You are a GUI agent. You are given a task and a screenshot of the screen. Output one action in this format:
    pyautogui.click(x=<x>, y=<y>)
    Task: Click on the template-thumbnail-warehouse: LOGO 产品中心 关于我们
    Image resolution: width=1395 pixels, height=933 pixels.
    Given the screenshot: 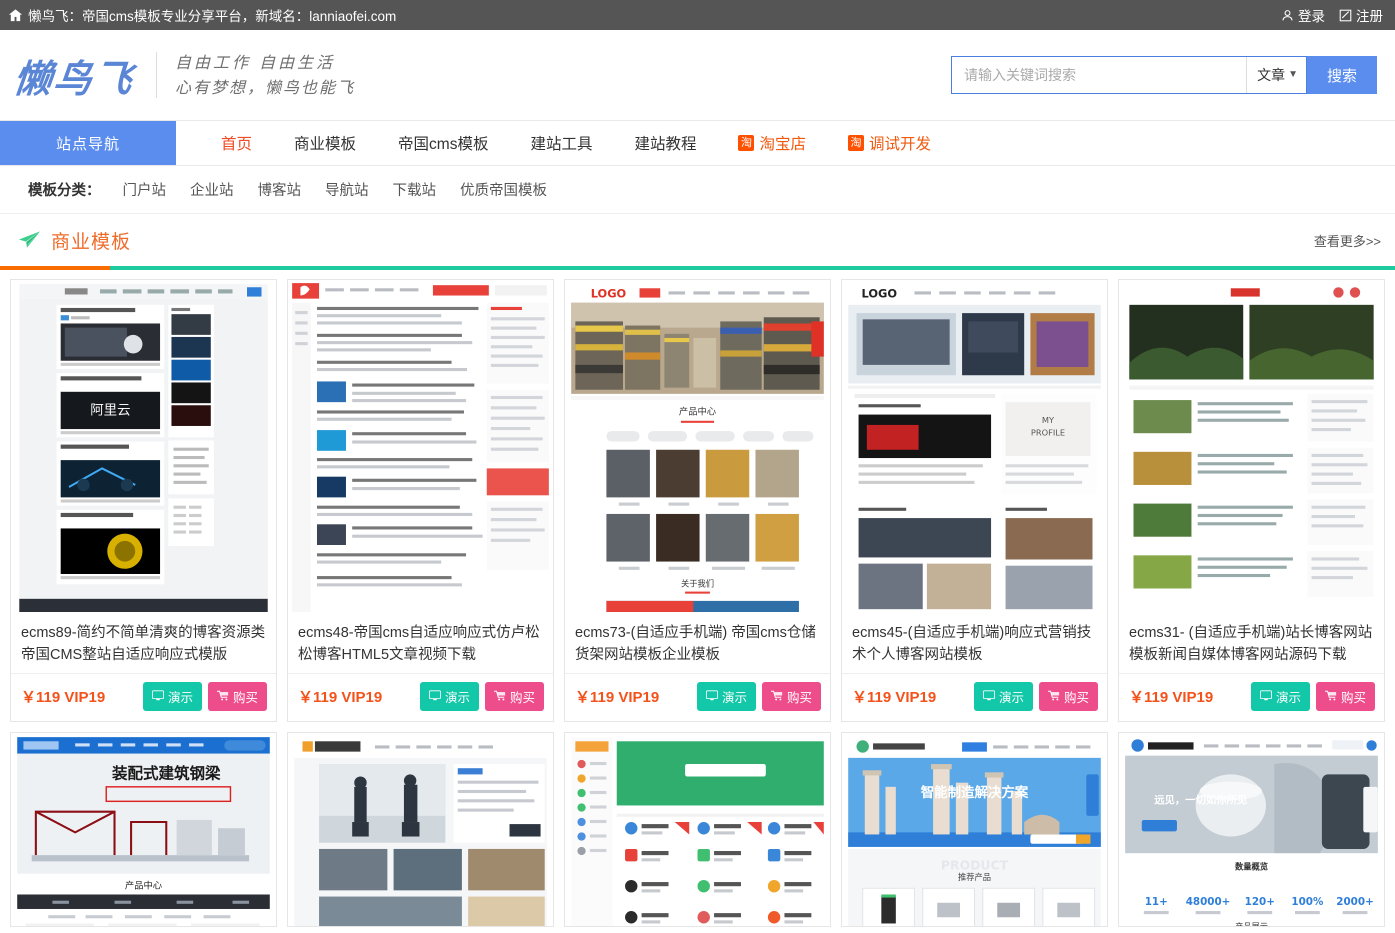 What is the action you would take?
    pyautogui.click(x=697, y=446)
    